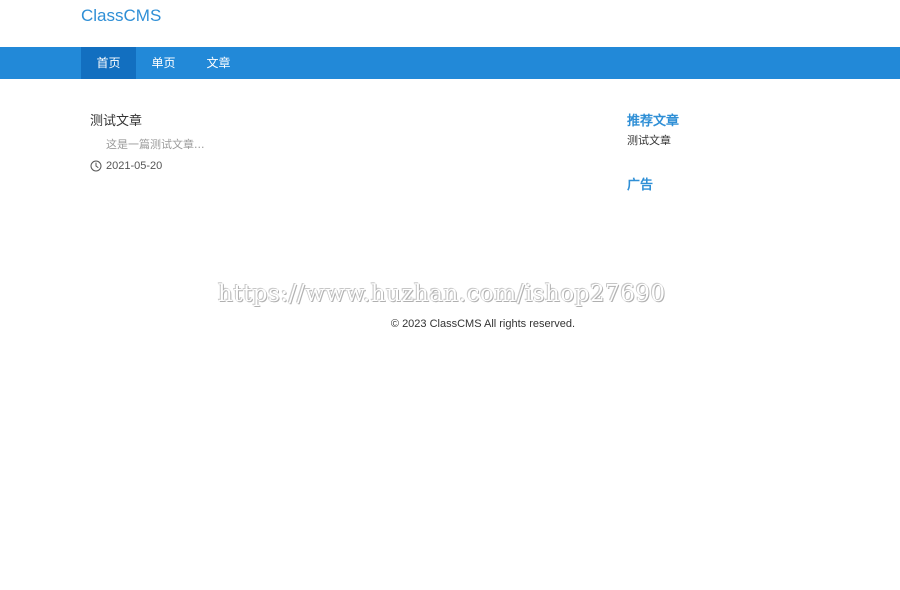 This screenshot has height=590, width=900. I want to click on recommended-item: 测试文章, so click(727, 141).